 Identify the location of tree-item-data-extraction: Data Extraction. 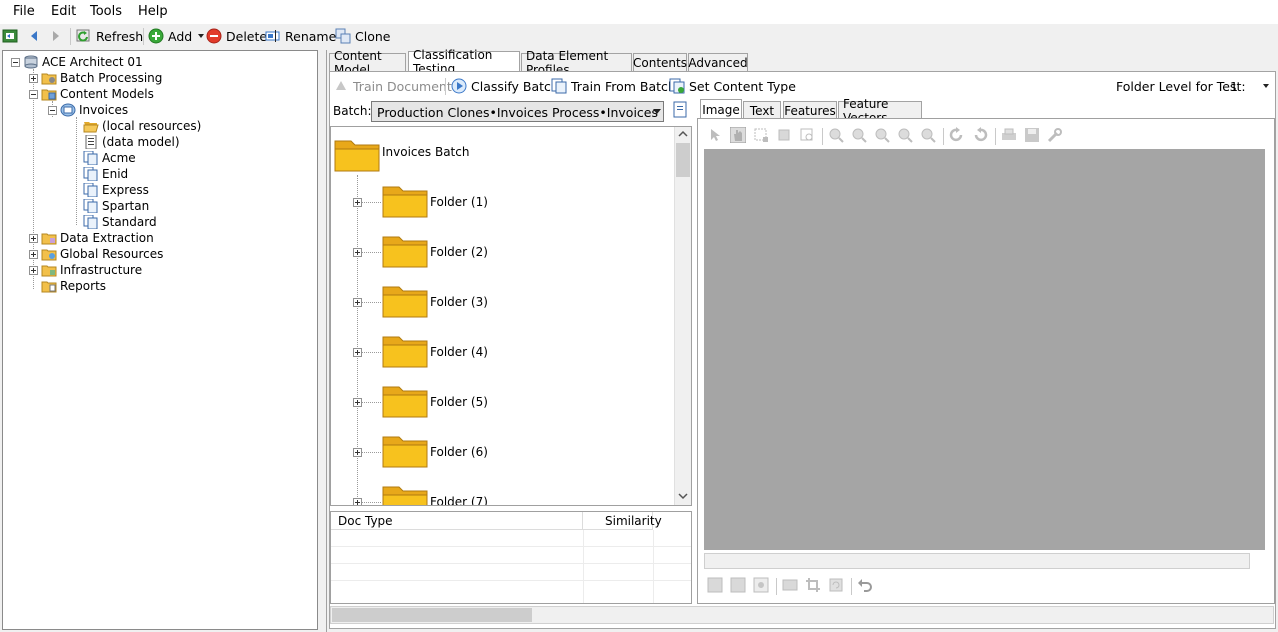
(91, 238).